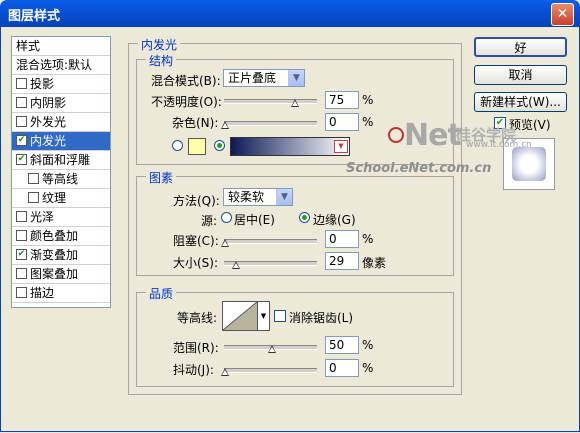 This screenshot has height=433, width=580. I want to click on blend-mode-label: 混合模式(B):, so click(186, 81).